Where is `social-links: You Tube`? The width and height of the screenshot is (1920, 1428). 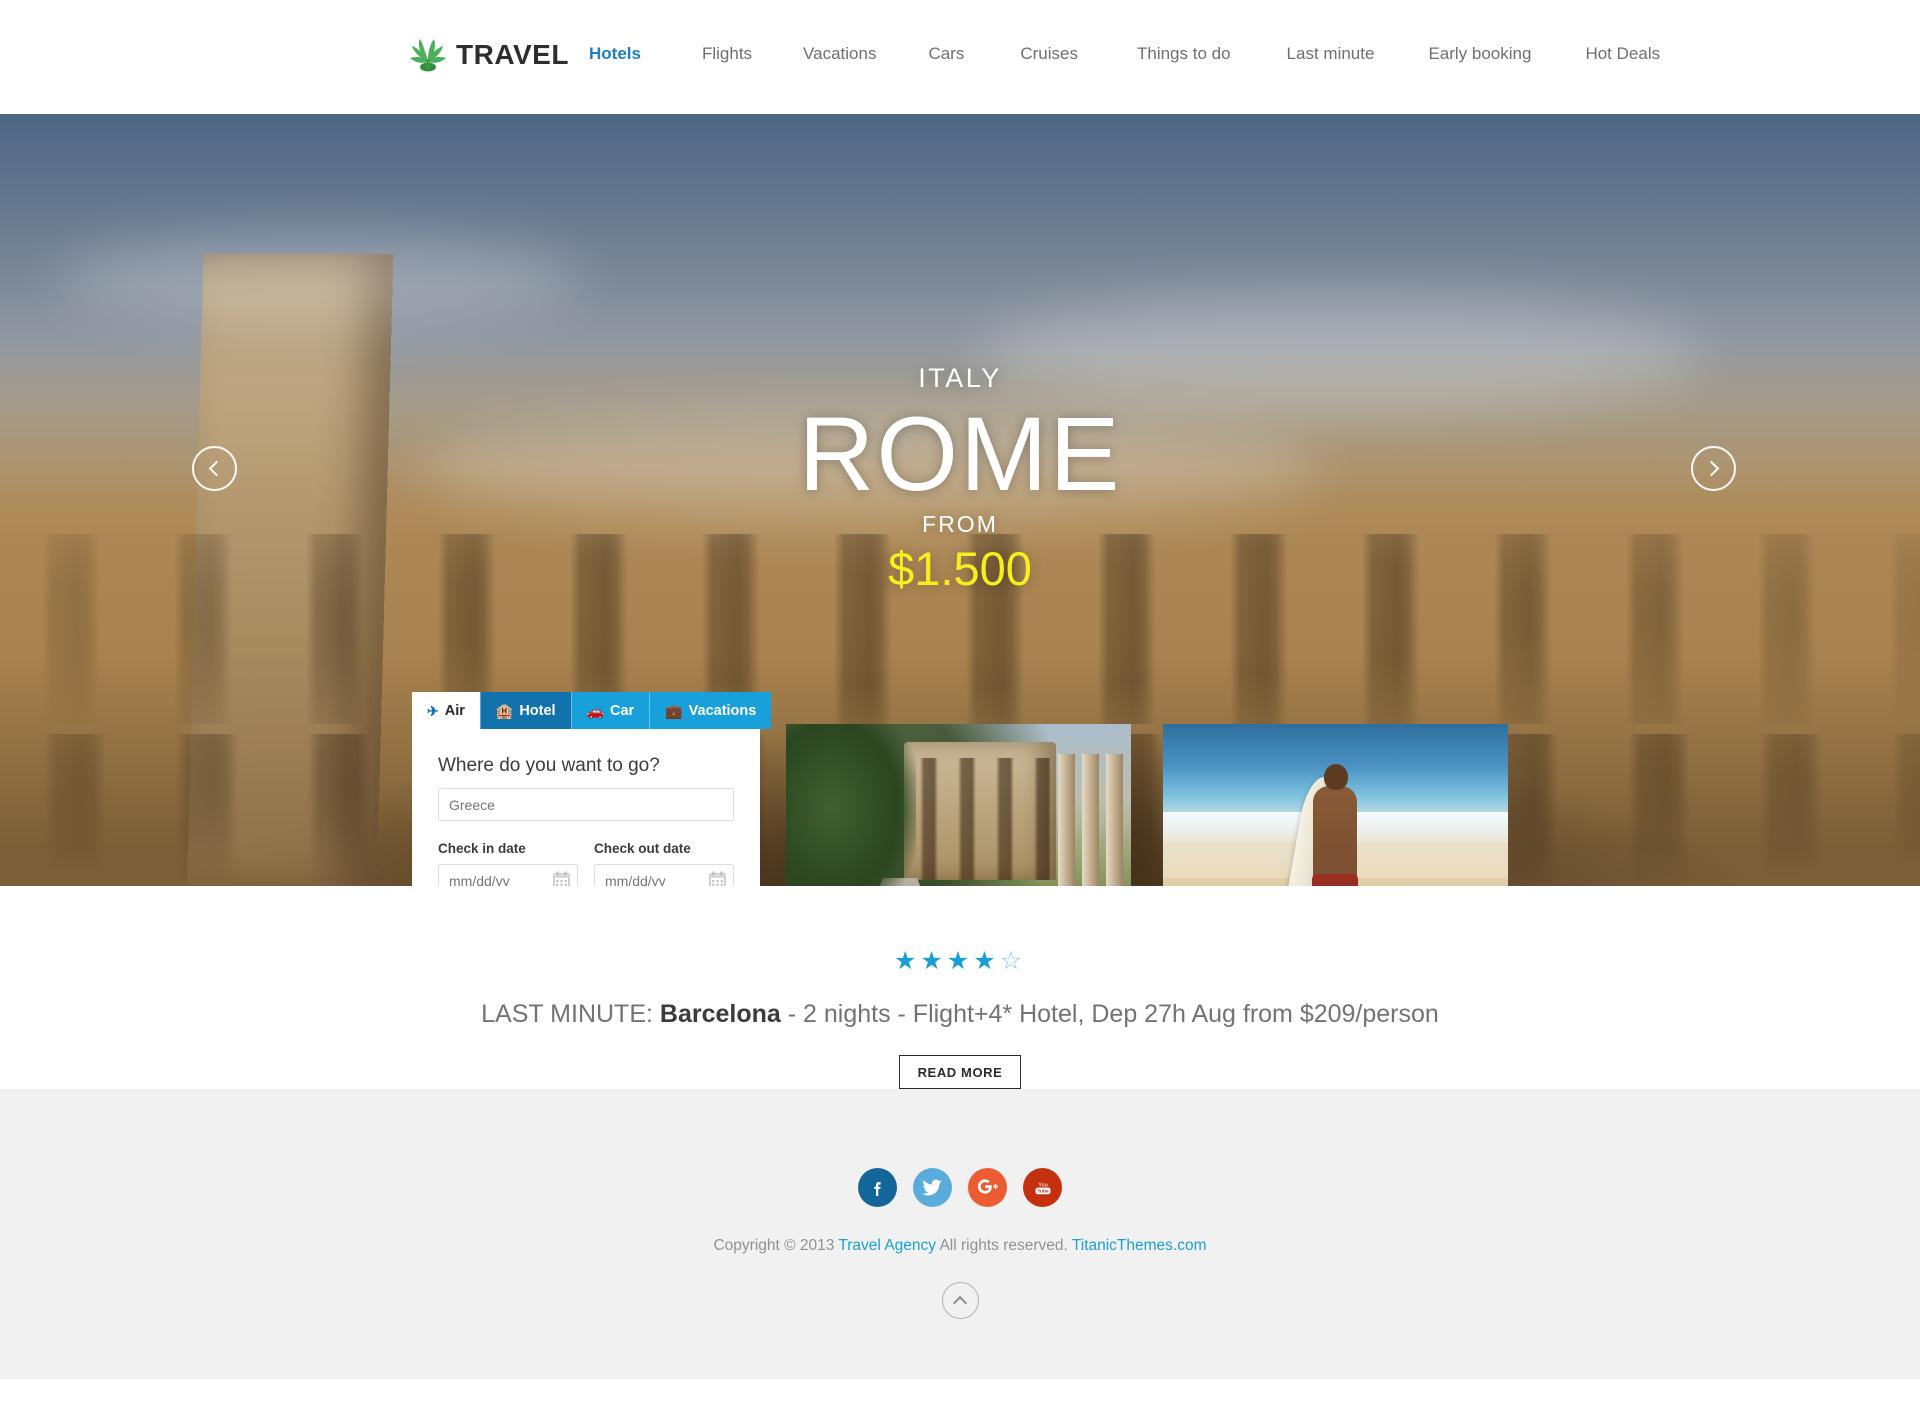
social-links: You Tube is located at coordinates (960, 1187).